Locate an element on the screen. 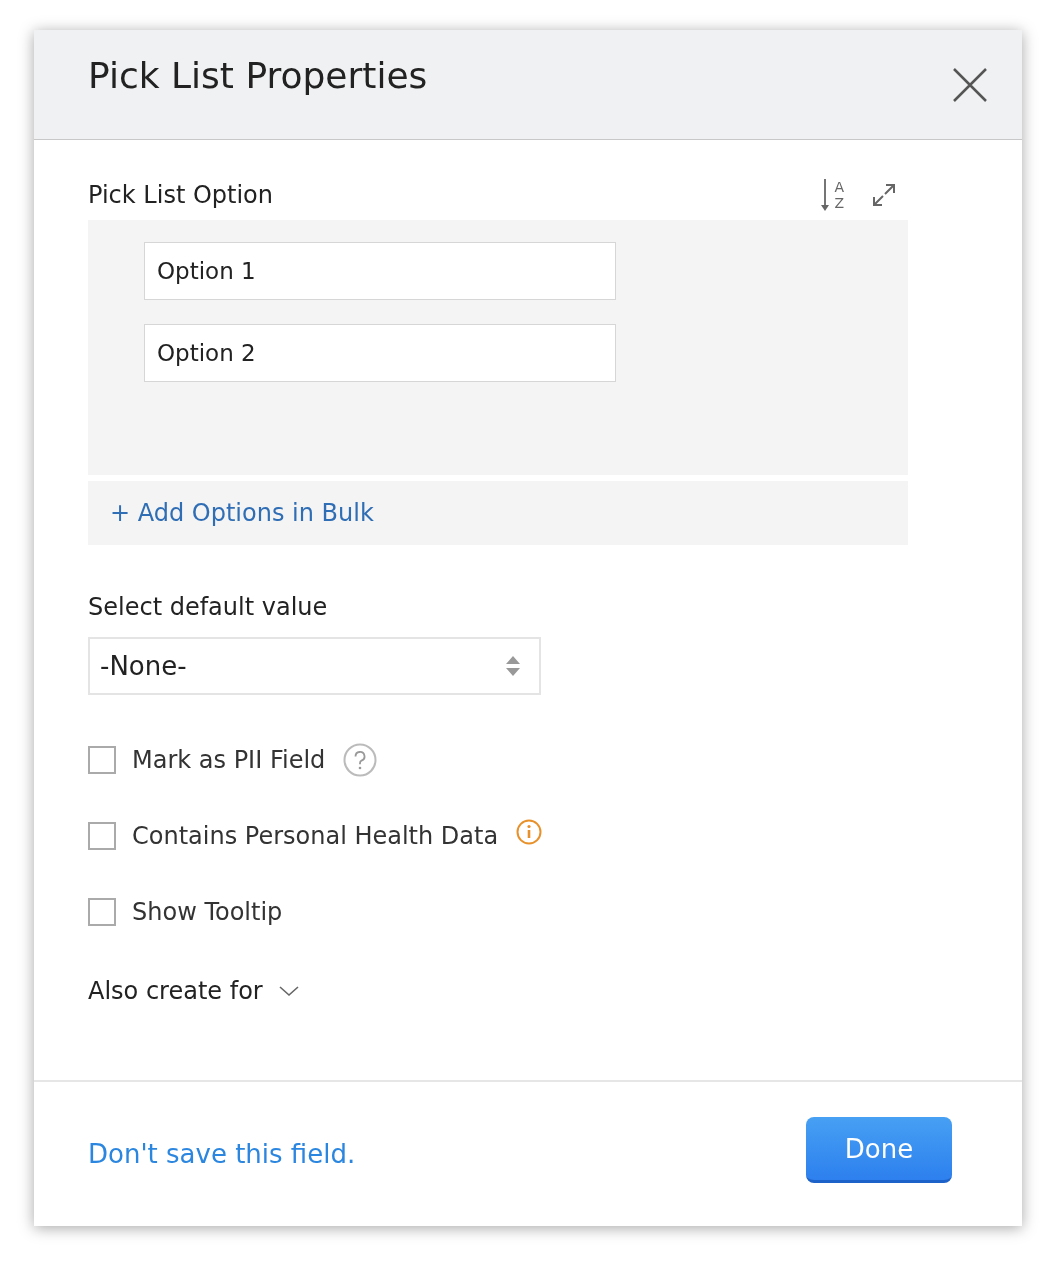  checkbox-label: Mark as PII Field is located at coordinates (229, 760).